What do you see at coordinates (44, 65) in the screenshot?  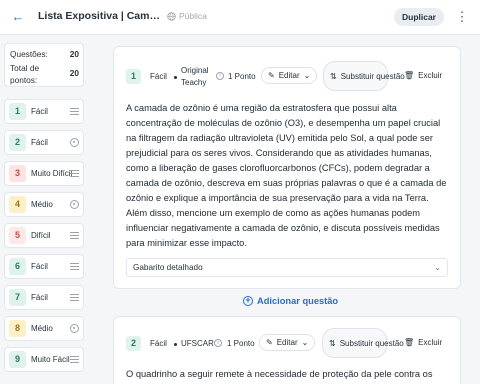 I see `summary-box: Questões: 20 Total de pontos: 20` at bounding box center [44, 65].